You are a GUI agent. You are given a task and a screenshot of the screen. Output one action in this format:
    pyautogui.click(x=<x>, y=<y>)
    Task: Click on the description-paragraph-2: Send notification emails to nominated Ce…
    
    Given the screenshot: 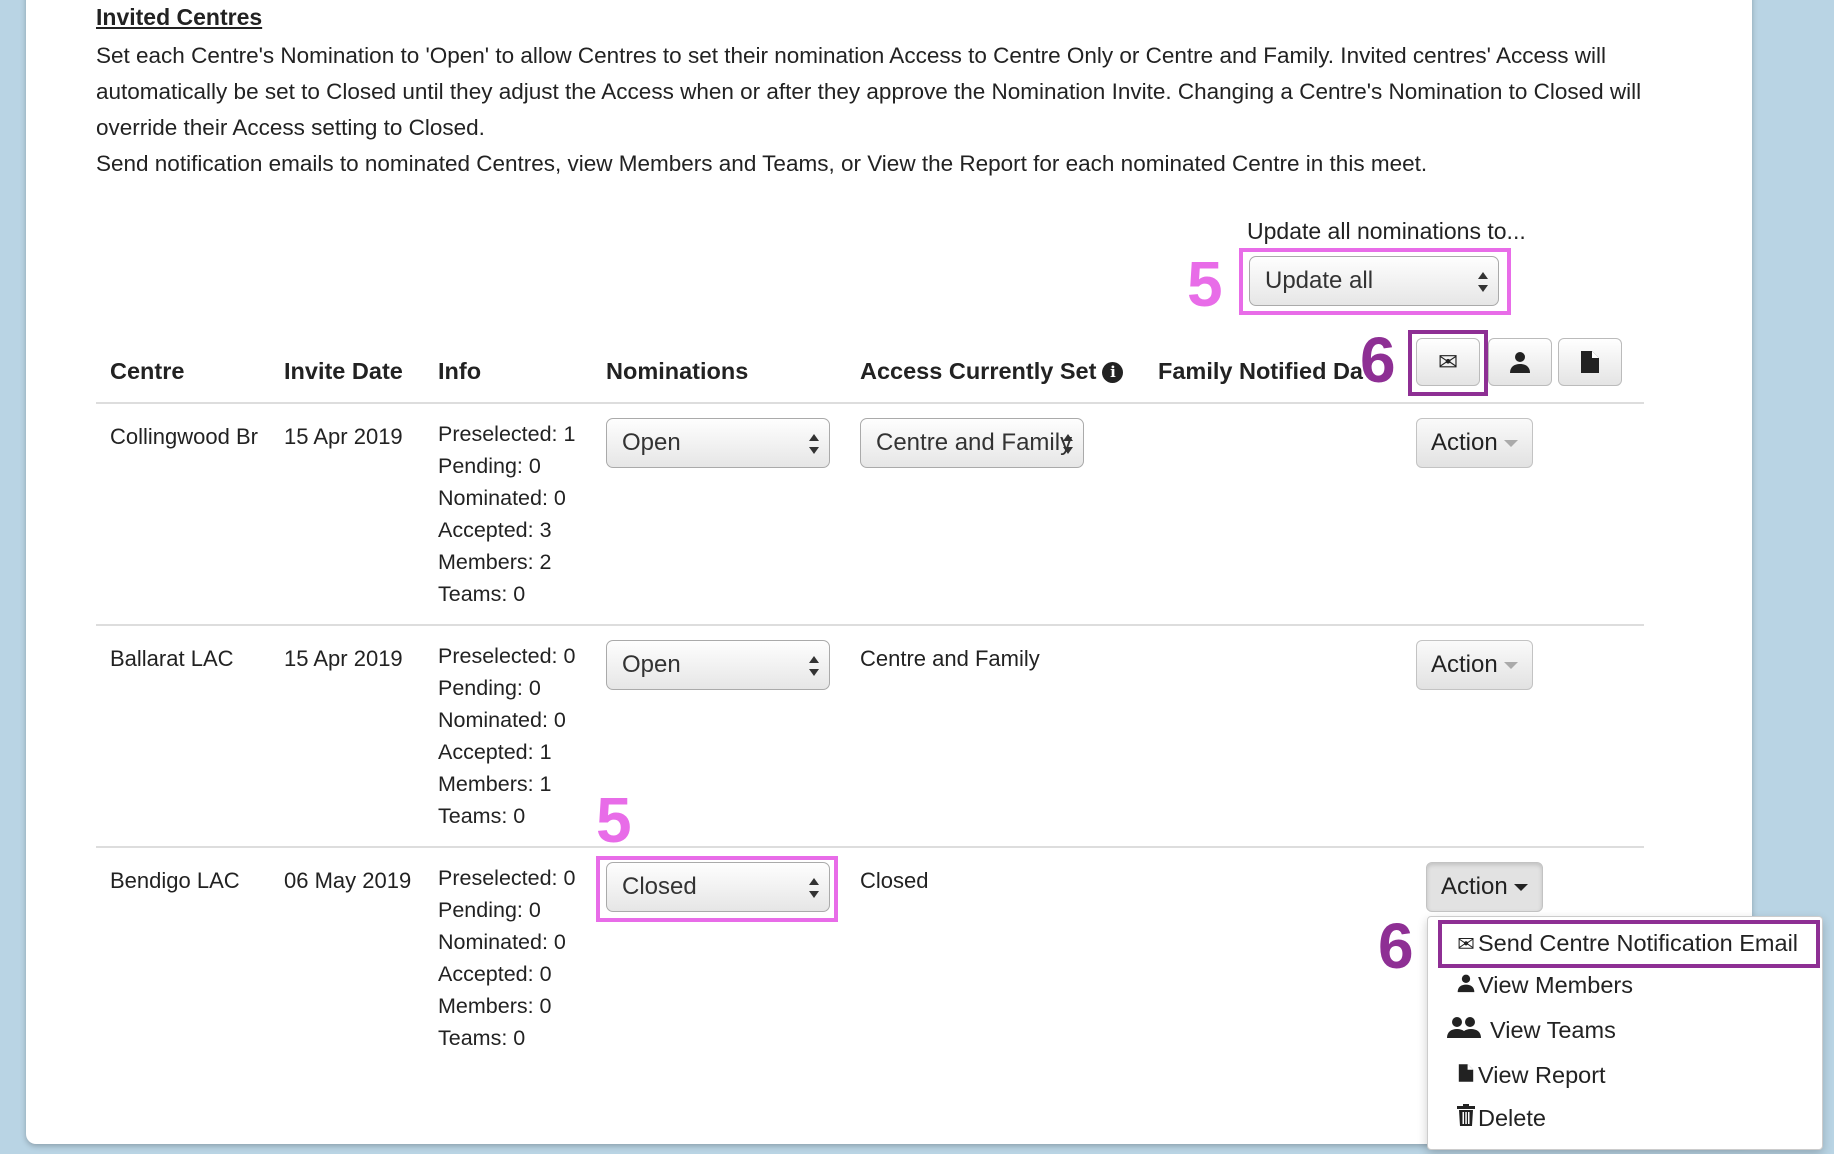 What is the action you would take?
    pyautogui.click(x=762, y=163)
    